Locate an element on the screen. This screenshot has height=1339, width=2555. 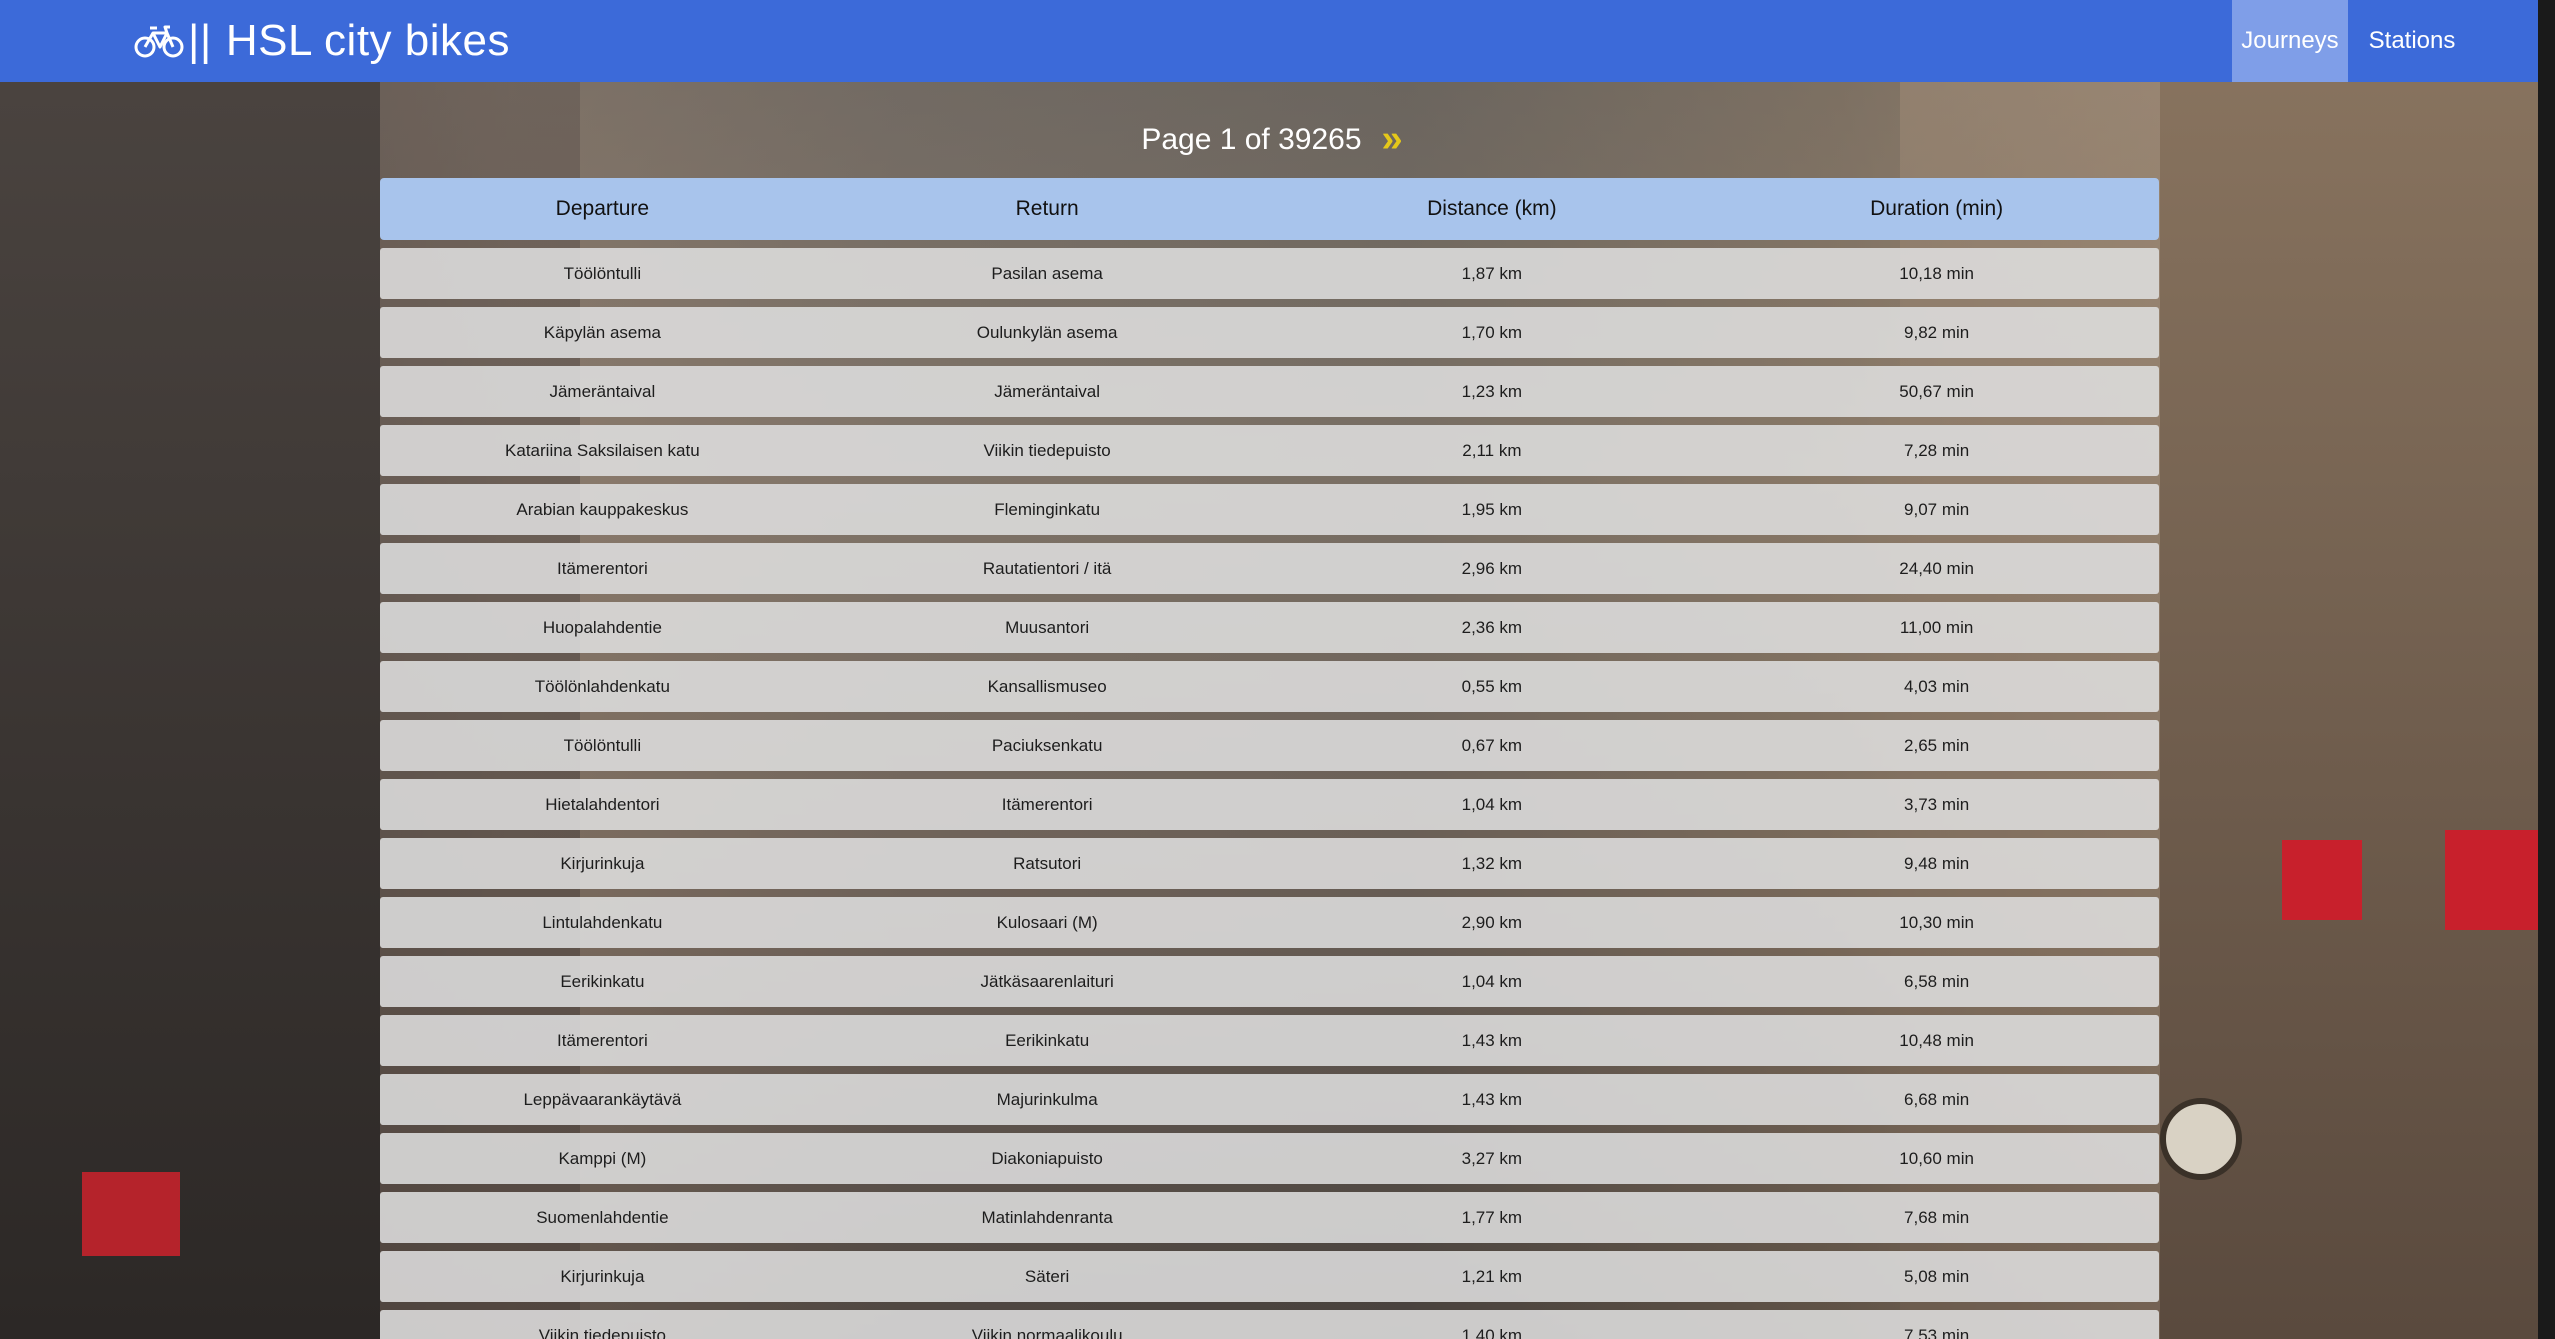
table-row: Kamppi (M) Diakoniapuisto 3,27 km 10,60 min is located at coordinates (1269, 1158).